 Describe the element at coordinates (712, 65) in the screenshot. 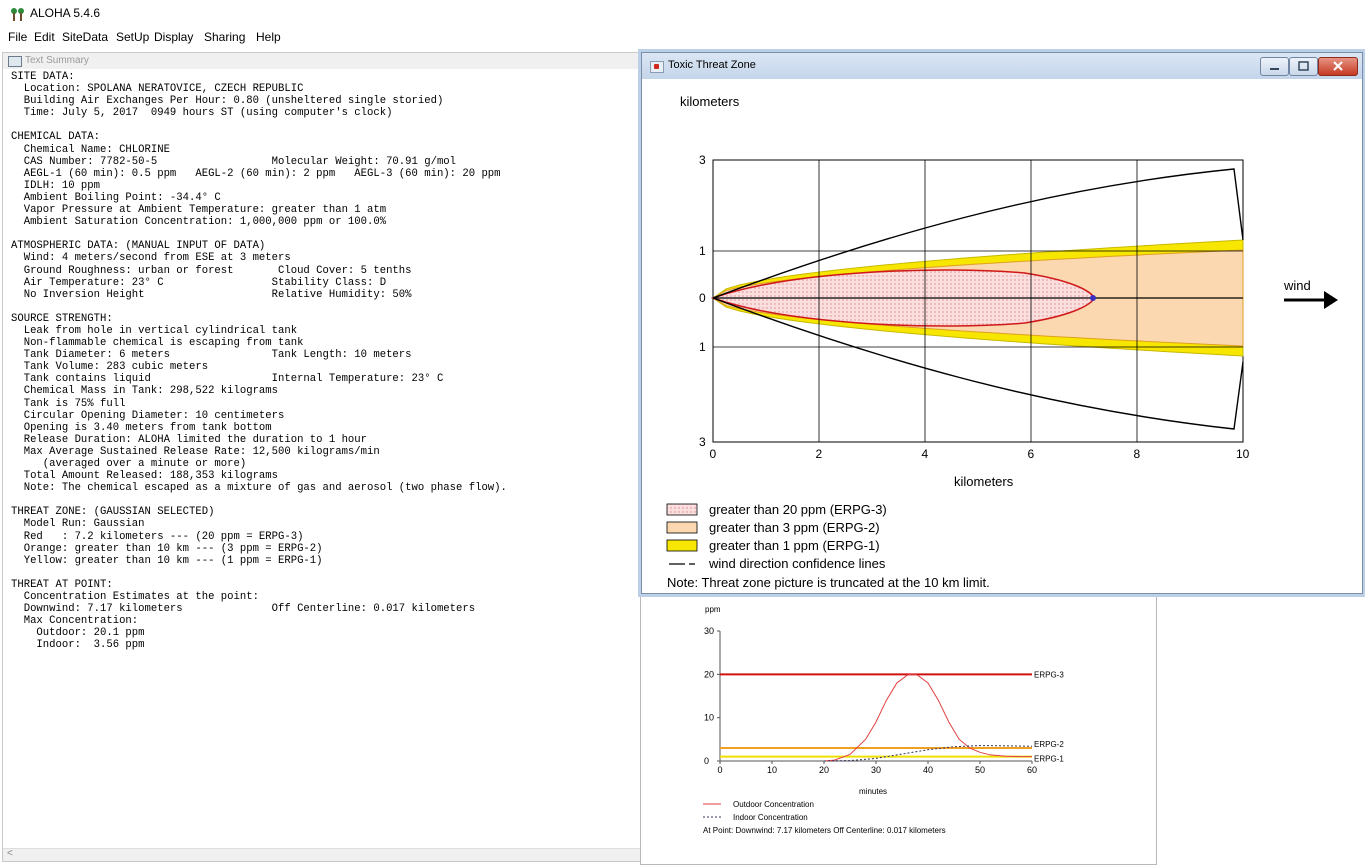

I see `threat-zone-title: Toxic Threat Zone` at that location.